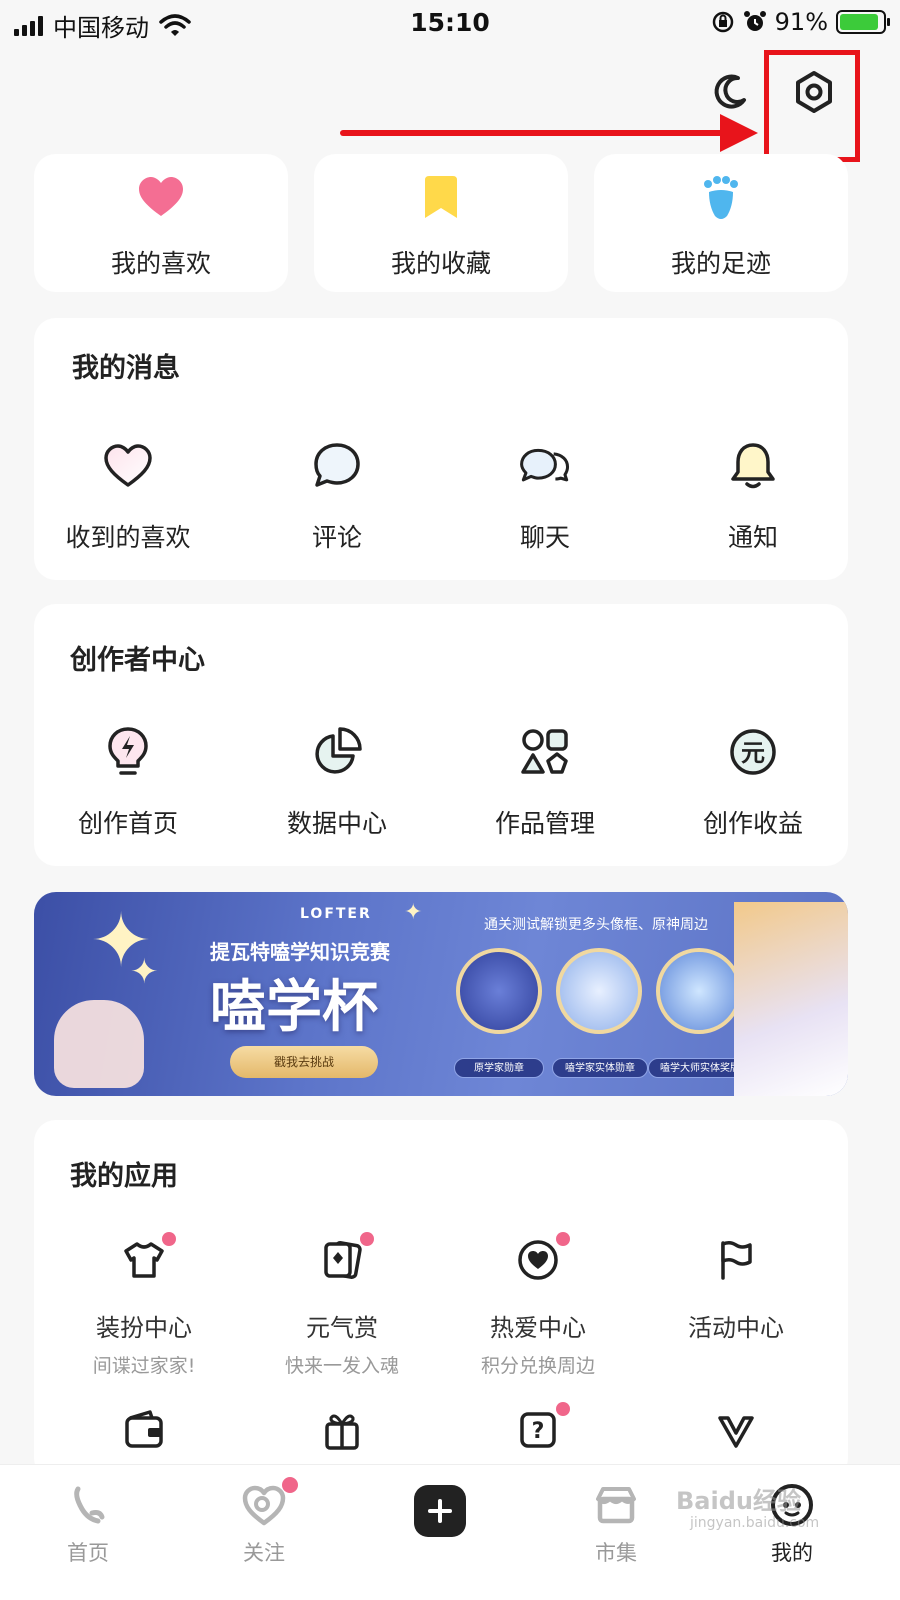 Image resolution: width=900 pixels, height=1600 pixels. What do you see at coordinates (544, 537) in the screenshot?
I see `chat-label: 聊天` at bounding box center [544, 537].